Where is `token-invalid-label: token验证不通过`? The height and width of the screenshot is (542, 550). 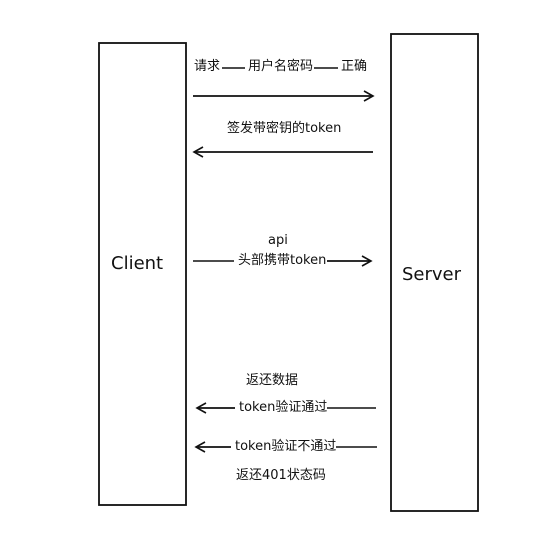
token-invalid-label: token验证不通过 is located at coordinates (286, 446).